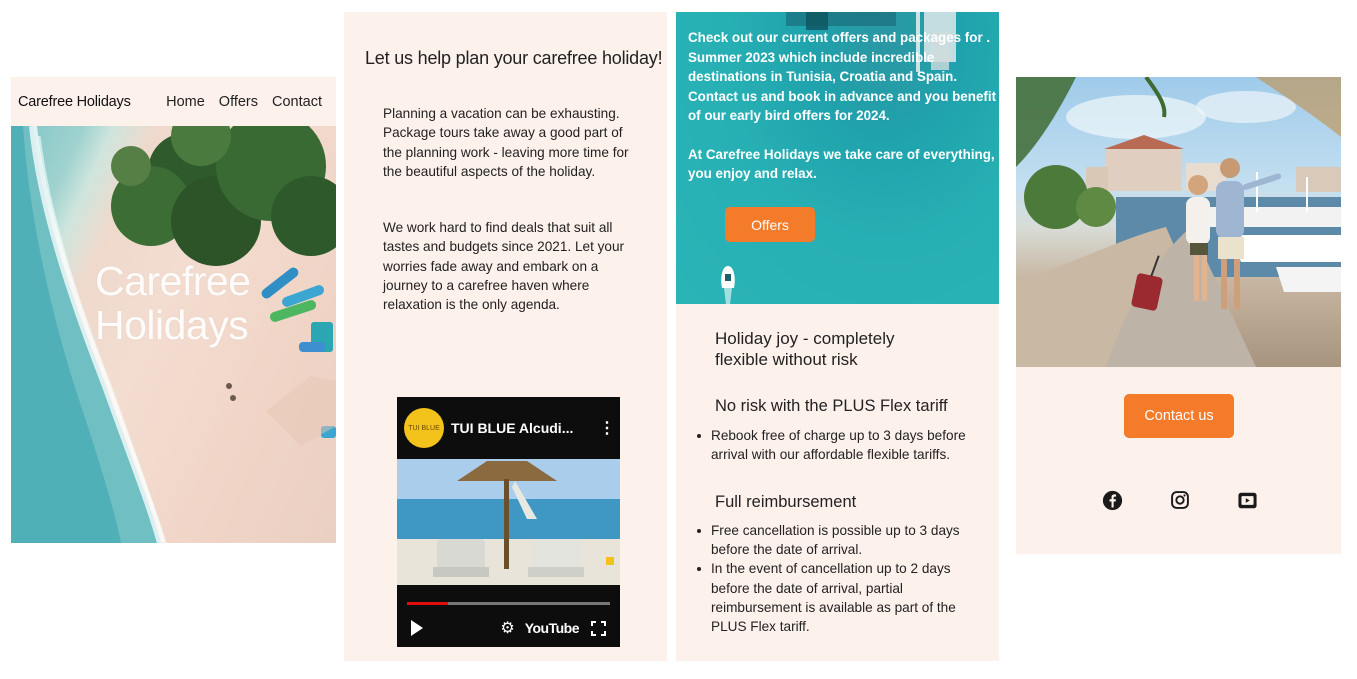 Image resolution: width=1357 pixels, height=679 pixels. I want to click on play-icon, so click(417, 628).